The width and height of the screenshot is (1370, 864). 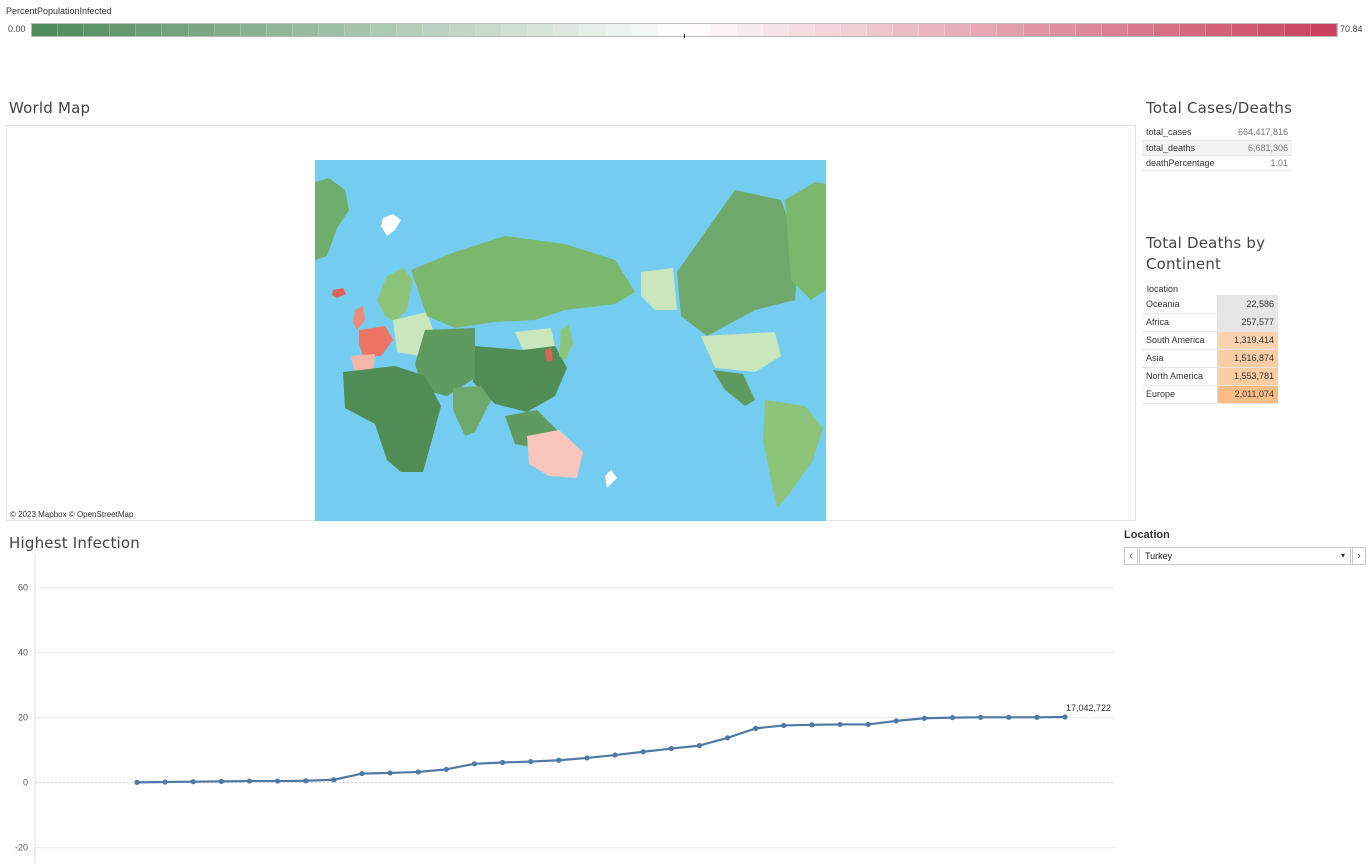 I want to click on table-row: Oceania 22,586, so click(x=1210, y=304).